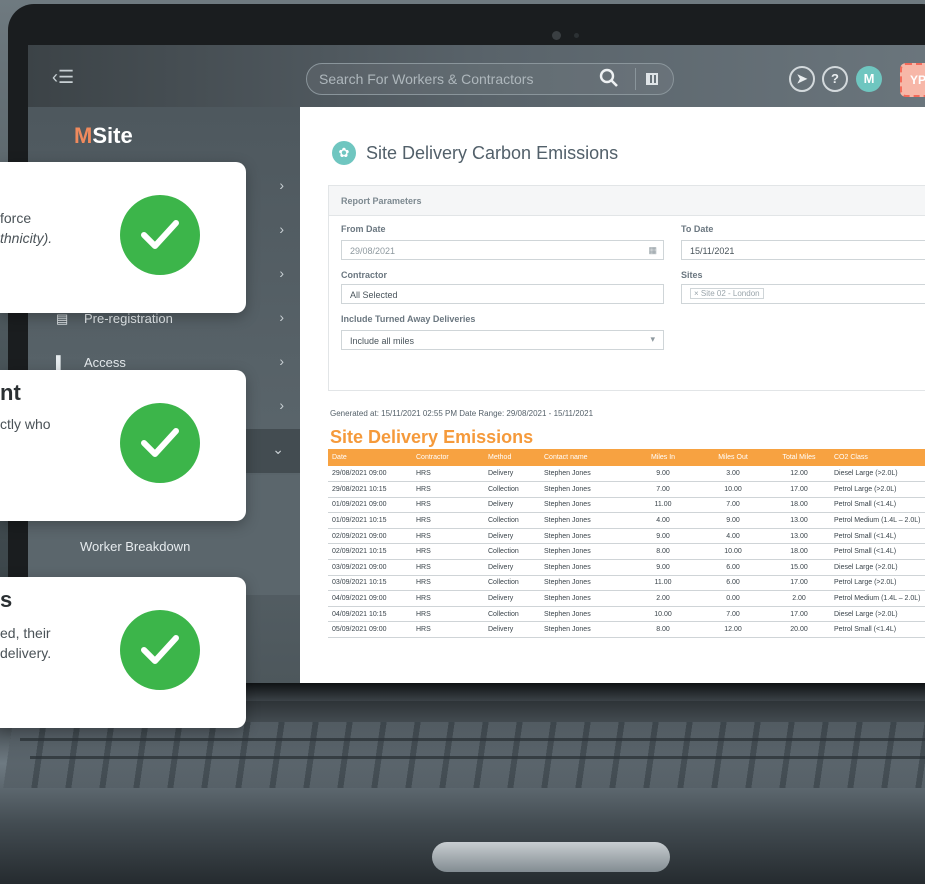  What do you see at coordinates (382, 341) in the screenshot?
I see `turned-away-value: Include all miles` at bounding box center [382, 341].